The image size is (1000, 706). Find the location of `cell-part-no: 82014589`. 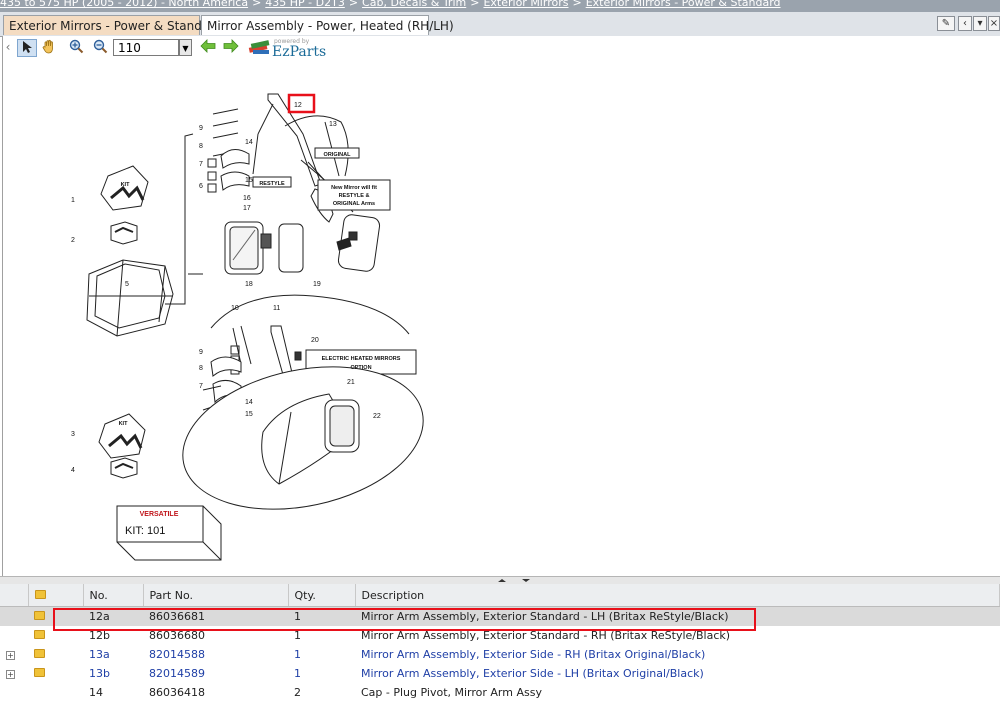

cell-part-no: 82014589 is located at coordinates (215, 673).